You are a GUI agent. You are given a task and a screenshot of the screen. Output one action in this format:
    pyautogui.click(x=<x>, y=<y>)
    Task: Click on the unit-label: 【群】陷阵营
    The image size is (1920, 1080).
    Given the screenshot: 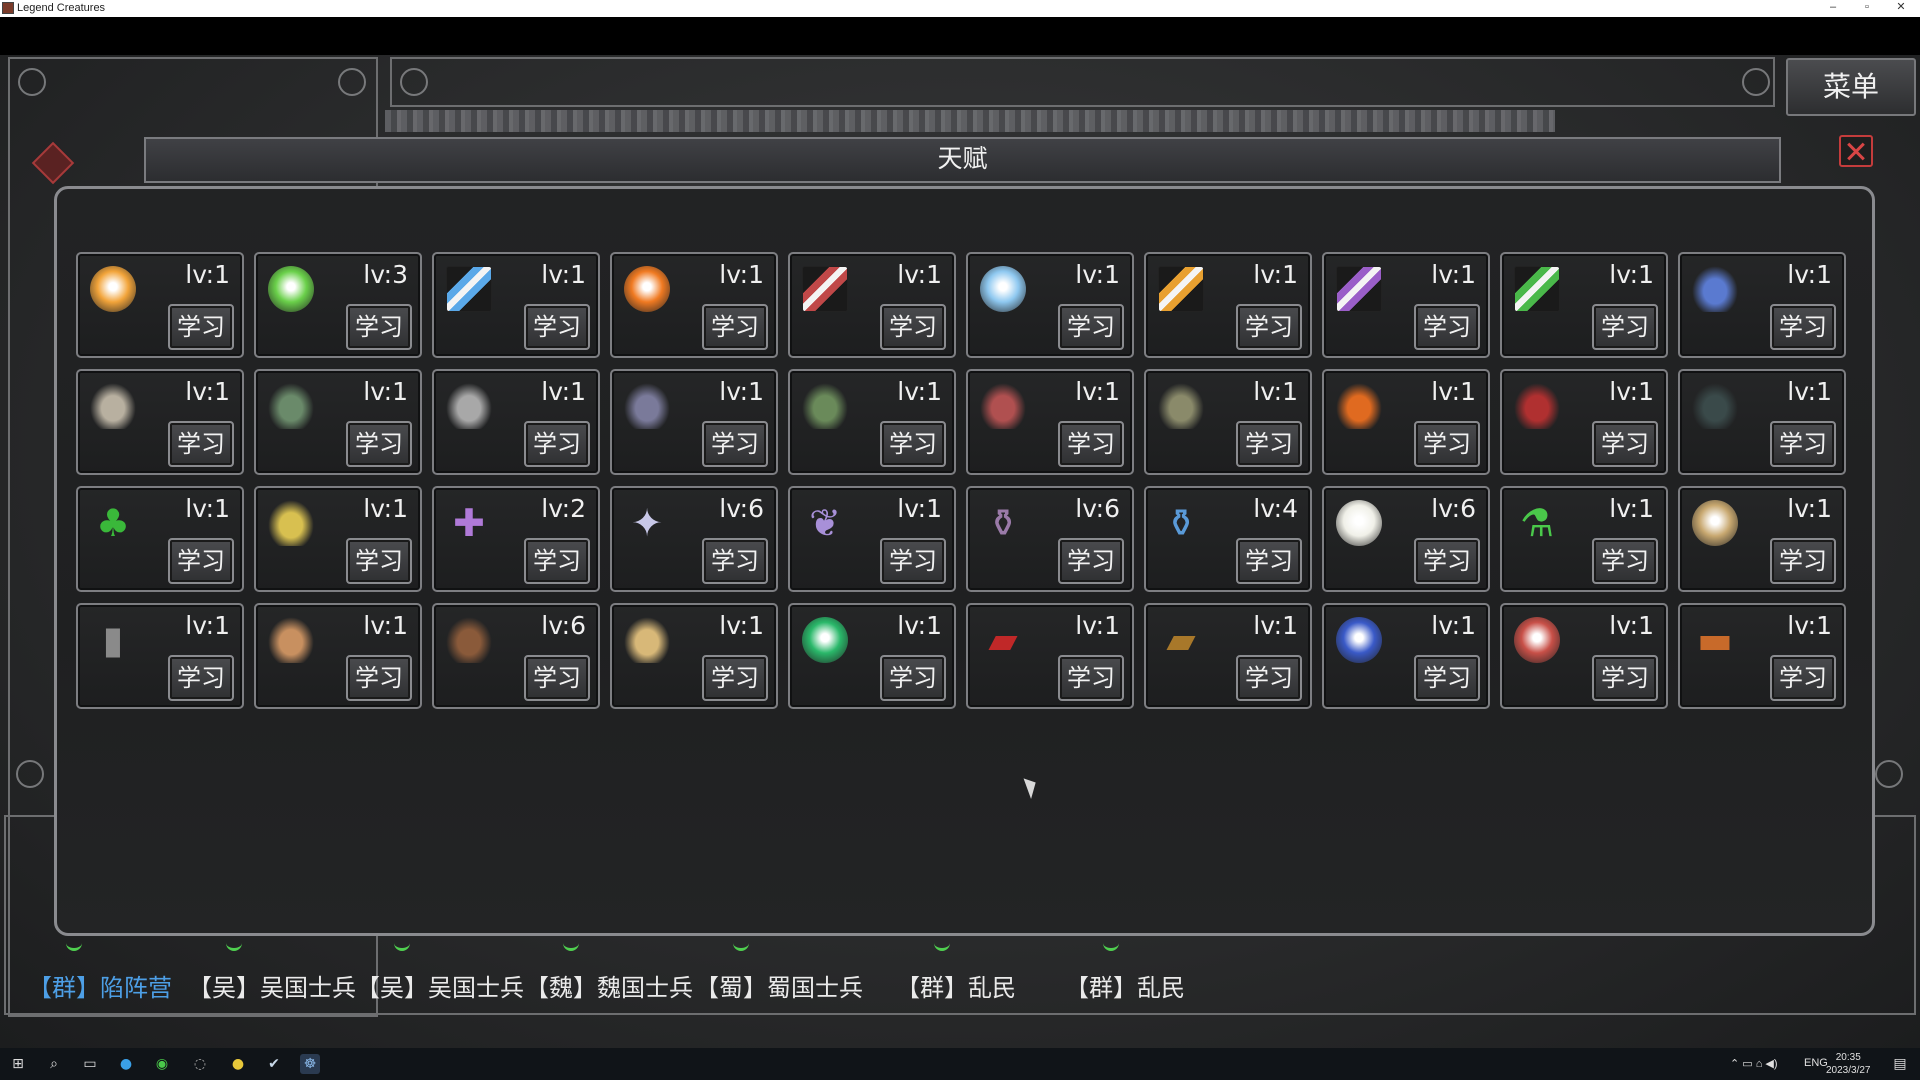 What is the action you would take?
    pyautogui.click(x=100, y=985)
    